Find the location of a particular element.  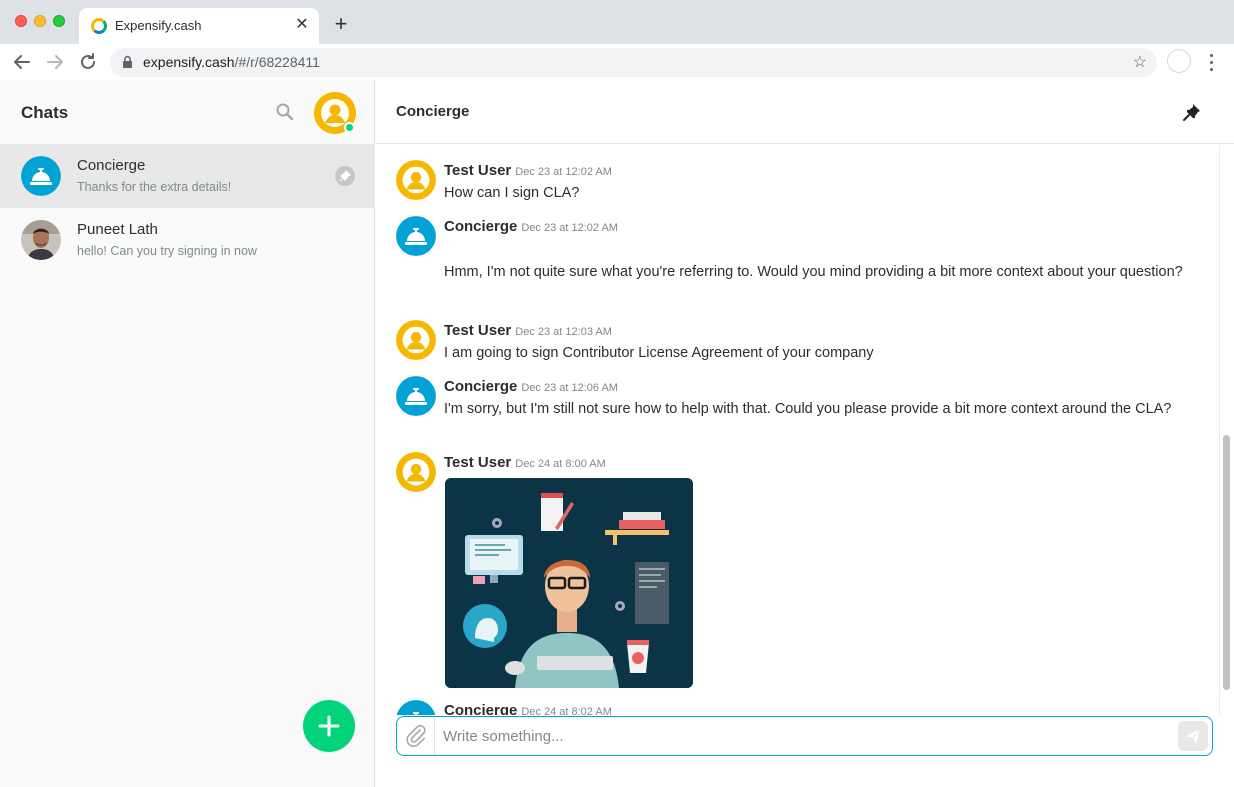

chat-title: Concierge is located at coordinates (433, 111).